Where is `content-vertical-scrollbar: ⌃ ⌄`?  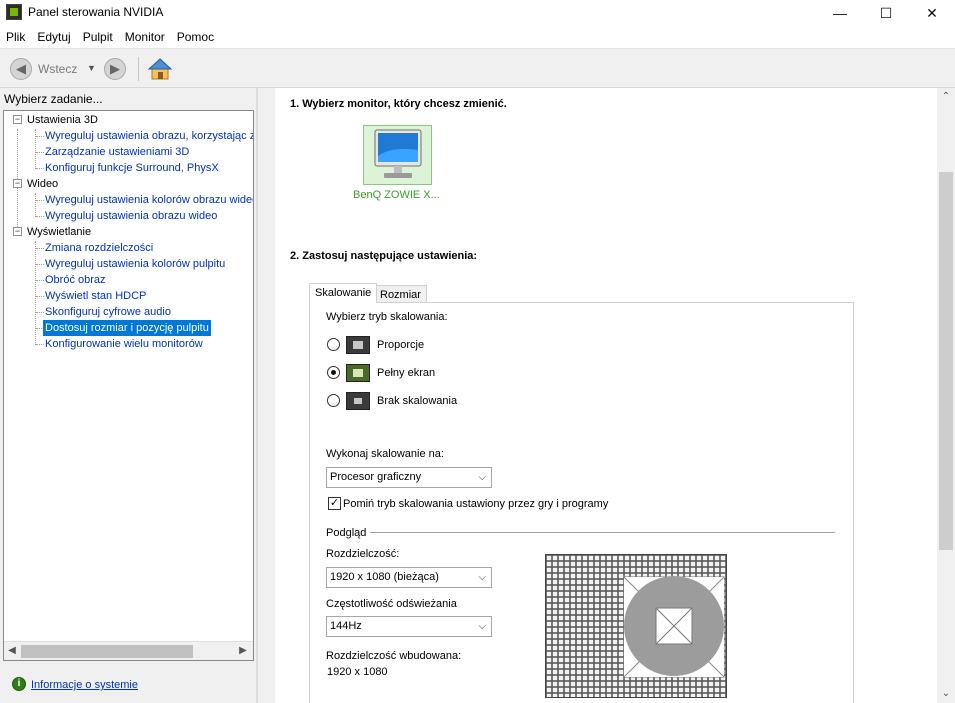 content-vertical-scrollbar: ⌃ ⌄ is located at coordinates (946, 395).